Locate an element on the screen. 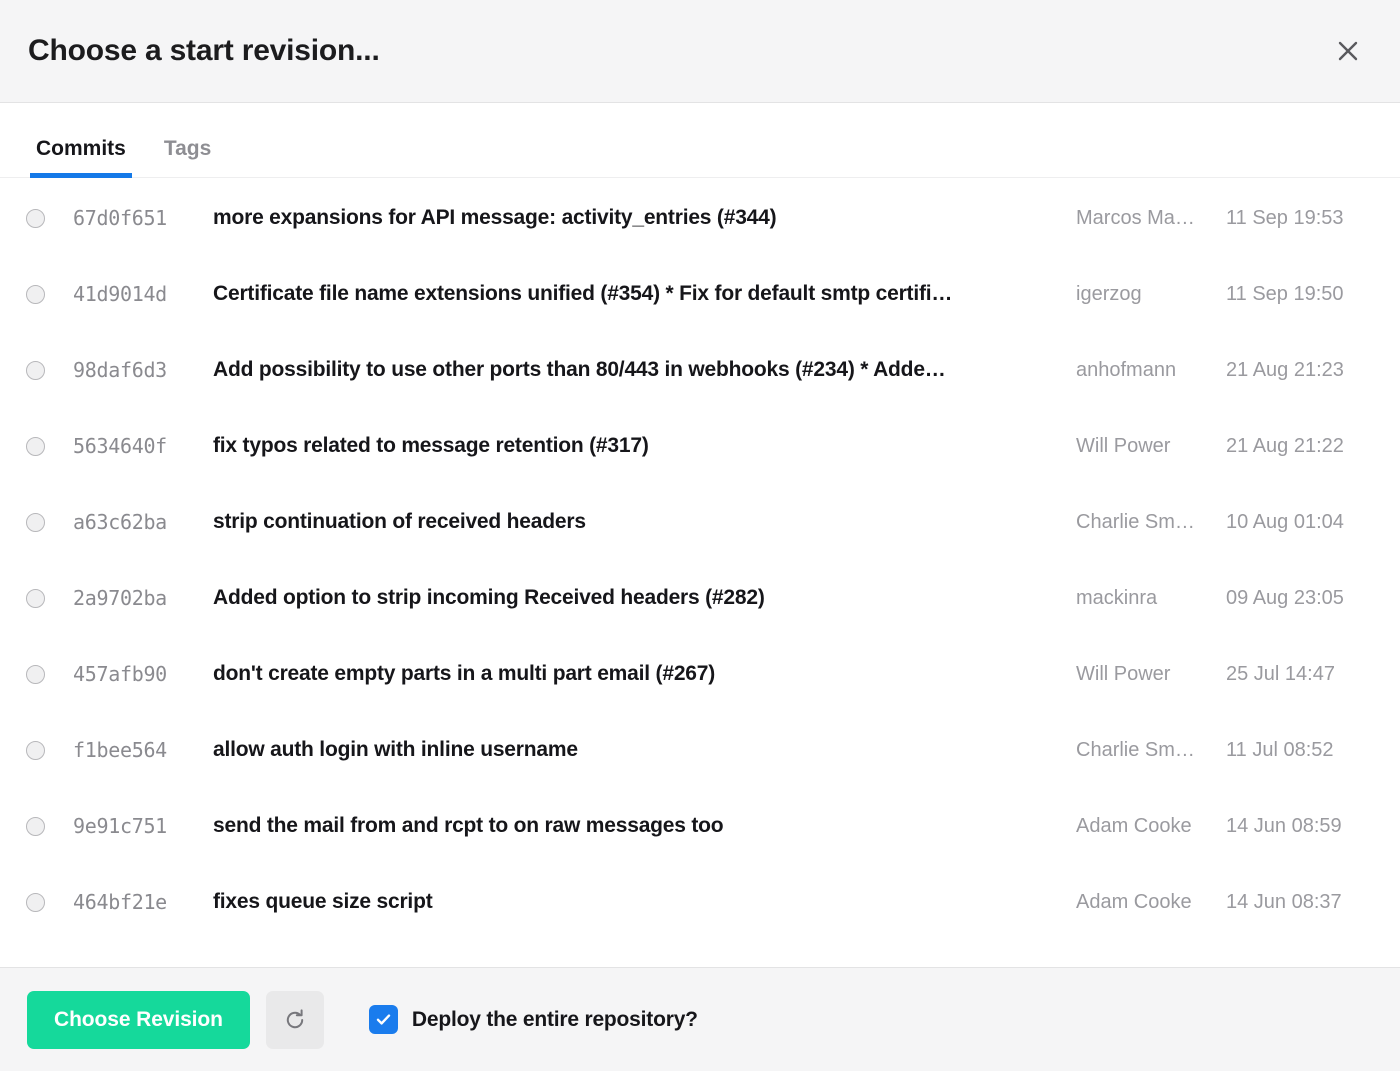  commit-date: 21 Aug 21:22 is located at coordinates (1285, 445).